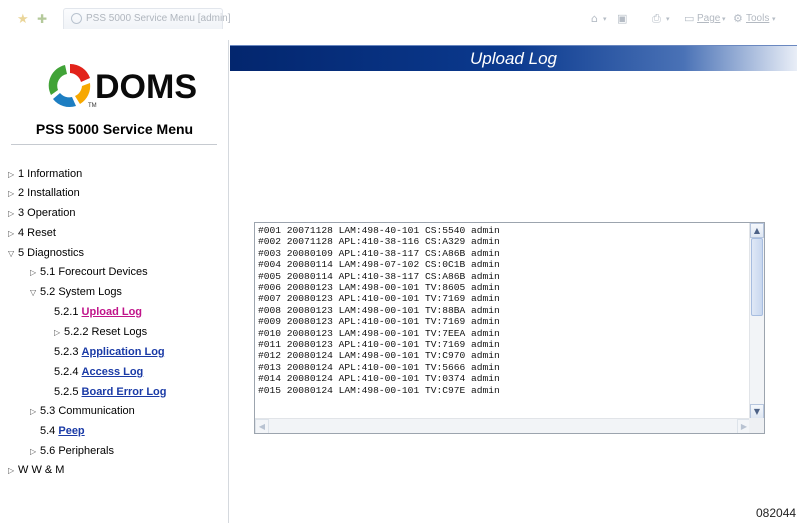  I want to click on tools-menu-button: Tools, so click(757, 18).